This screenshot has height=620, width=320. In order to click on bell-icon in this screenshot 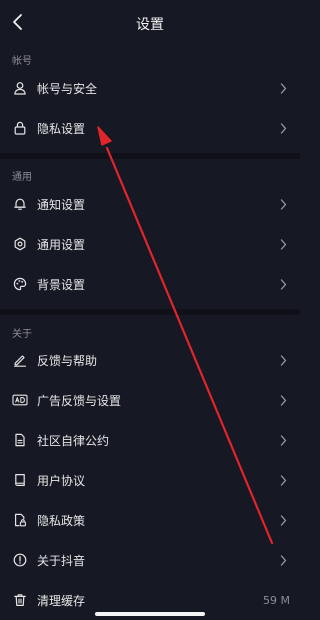, I will do `click(20, 204)`.